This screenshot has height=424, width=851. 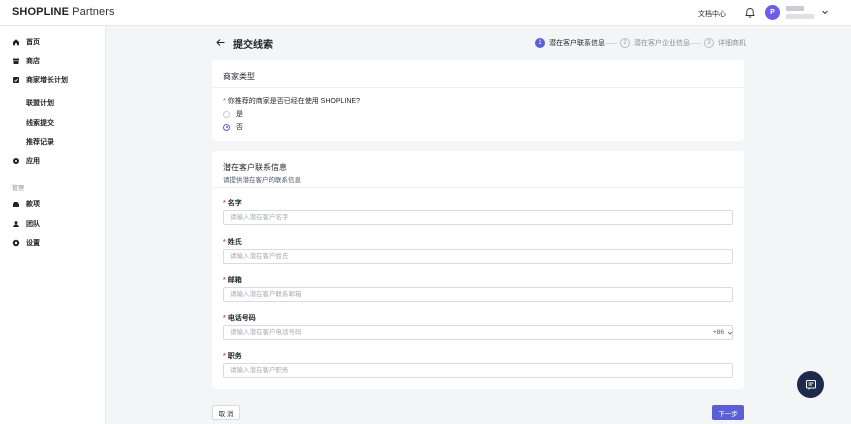 I want to click on label-text: 职务, so click(x=234, y=356).